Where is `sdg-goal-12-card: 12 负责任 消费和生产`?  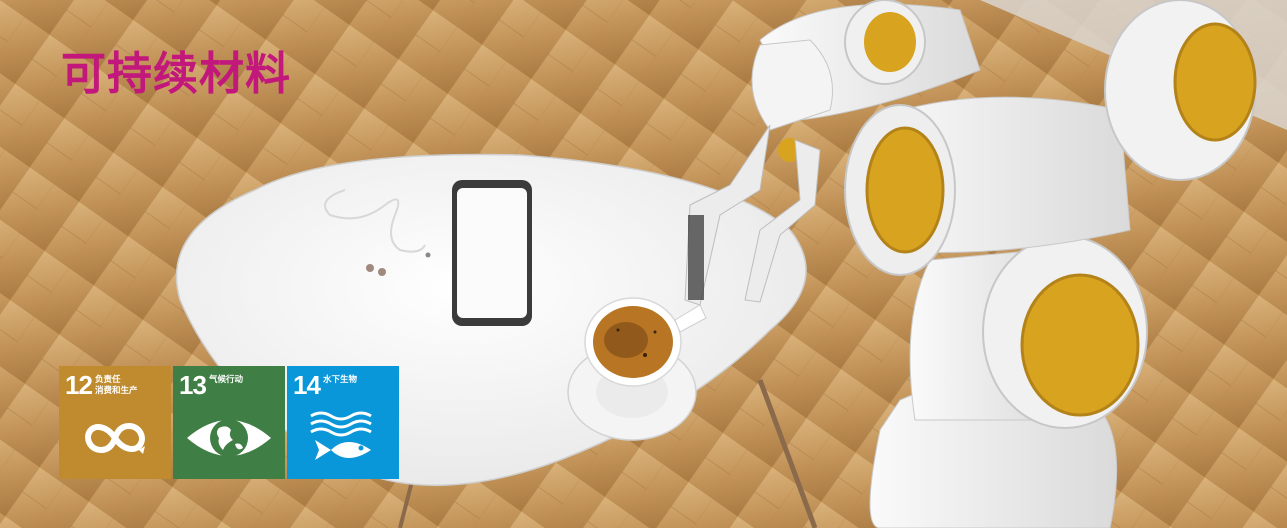 sdg-goal-12-card: 12 负责任 消费和生产 is located at coordinates (115, 422).